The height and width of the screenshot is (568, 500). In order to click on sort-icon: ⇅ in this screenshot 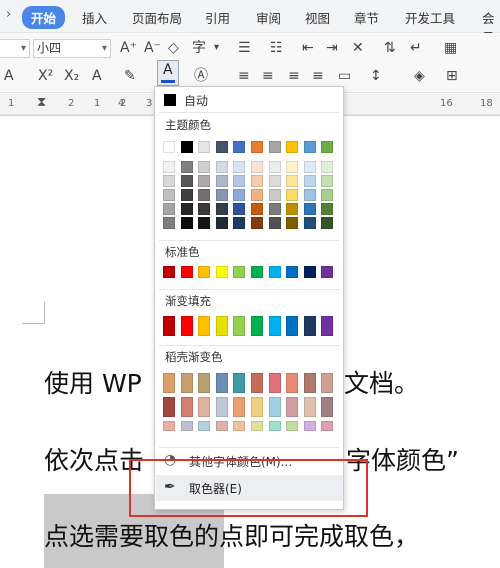, I will do `click(390, 48)`.